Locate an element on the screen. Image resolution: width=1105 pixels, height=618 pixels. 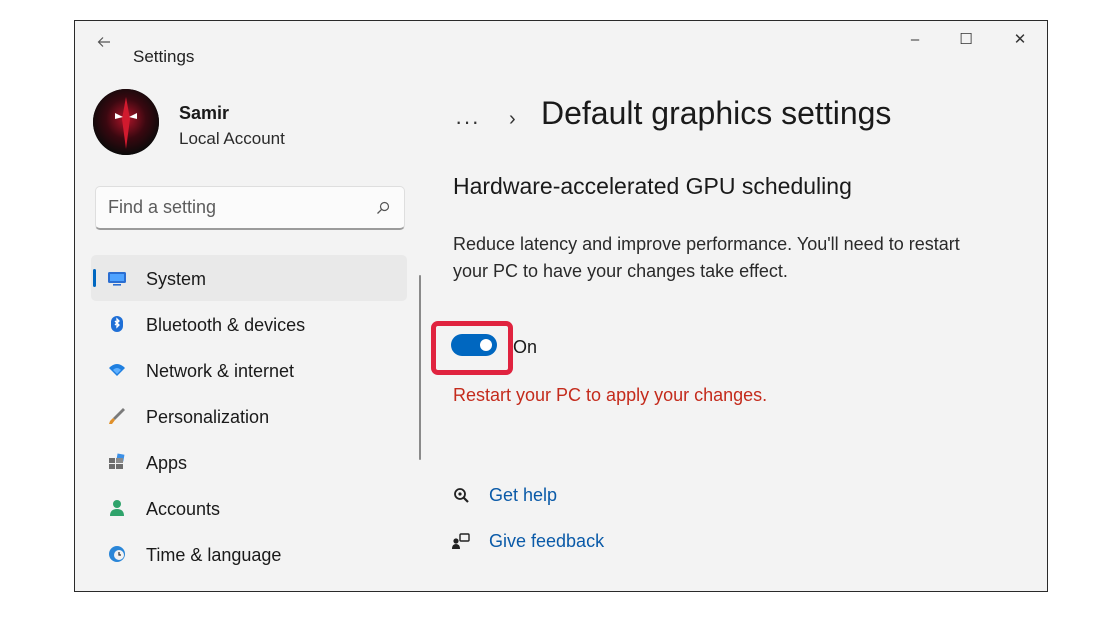
restart-warning: Restart your PC to apply your changes. is located at coordinates (610, 395).